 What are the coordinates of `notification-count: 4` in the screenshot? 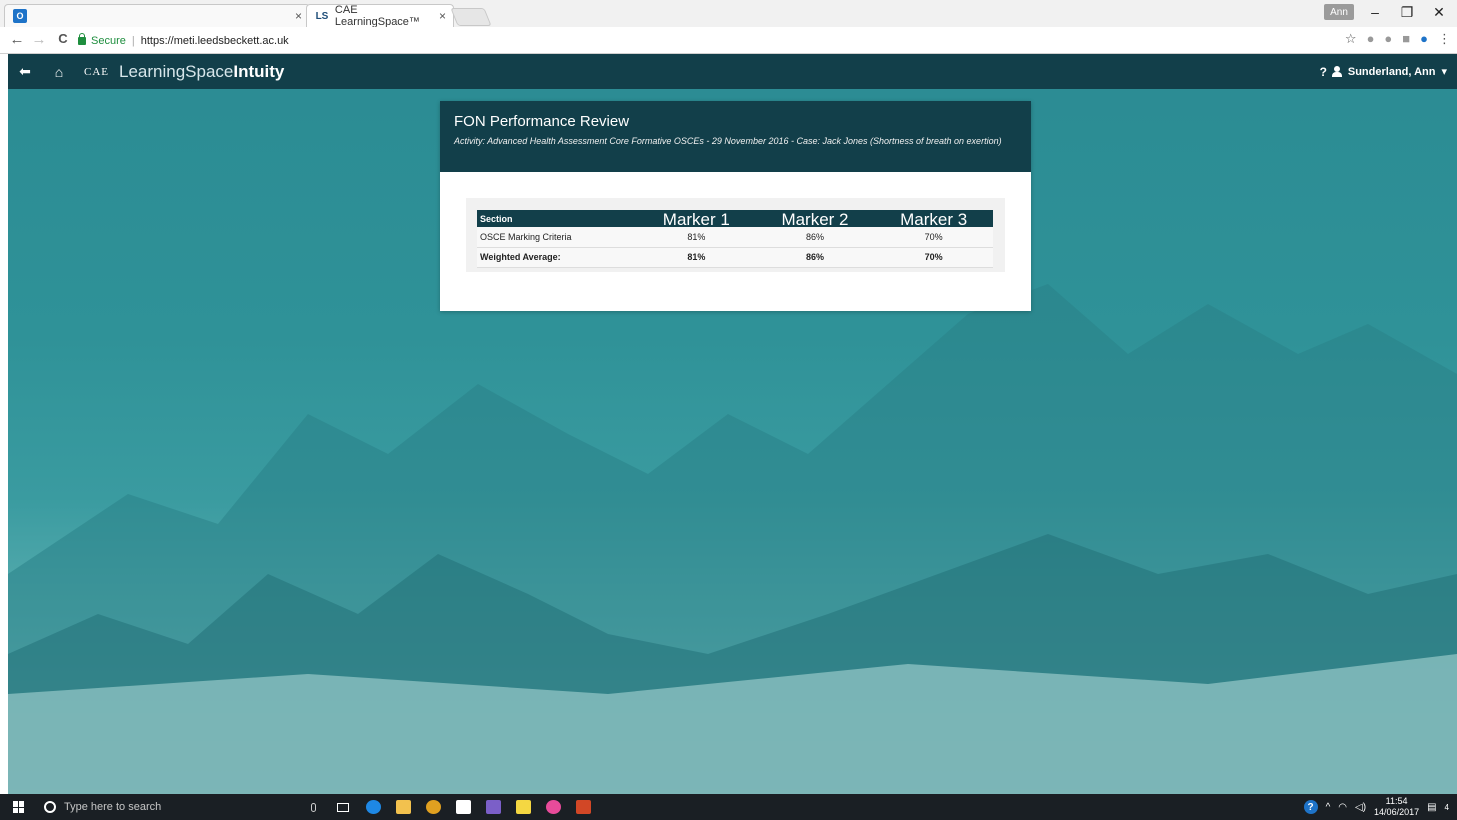 It's located at (1446, 807).